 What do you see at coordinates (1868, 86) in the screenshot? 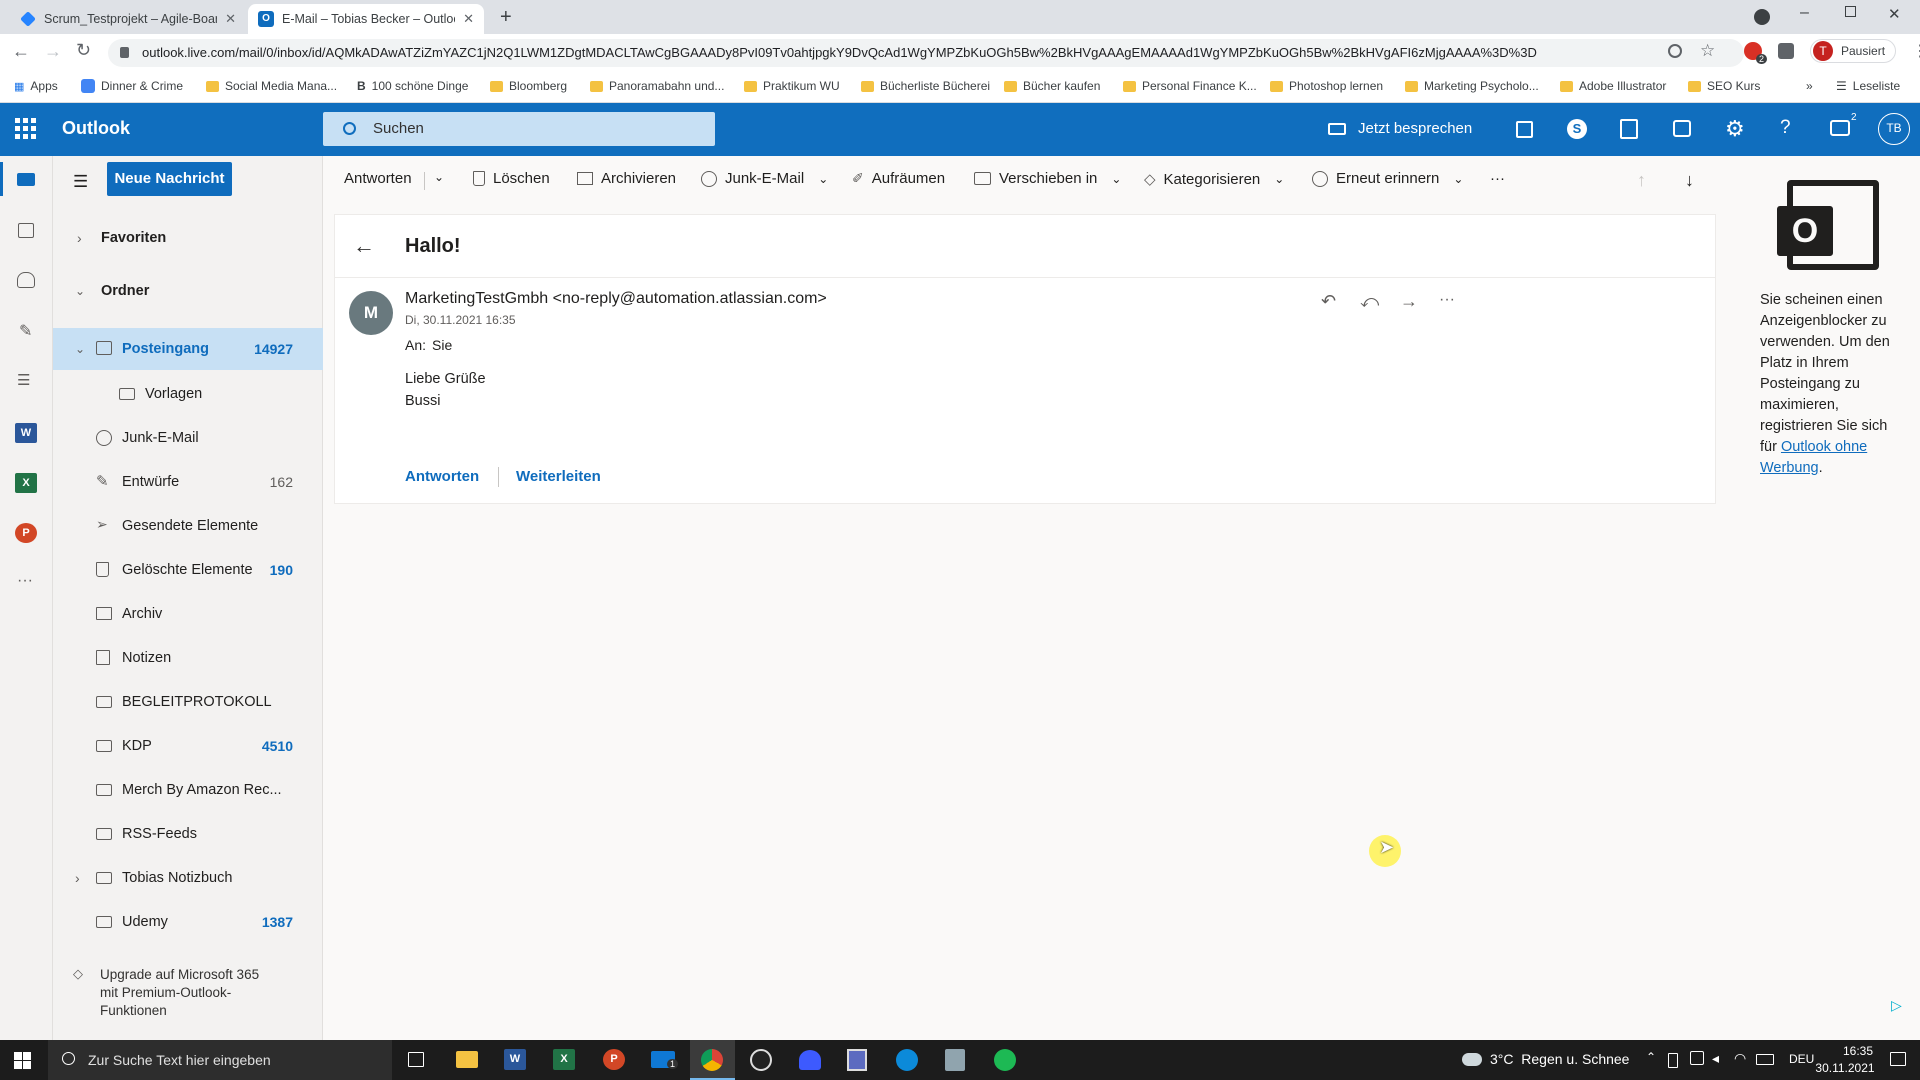
I see `reading-list: ☰ Leseliste` at bounding box center [1868, 86].